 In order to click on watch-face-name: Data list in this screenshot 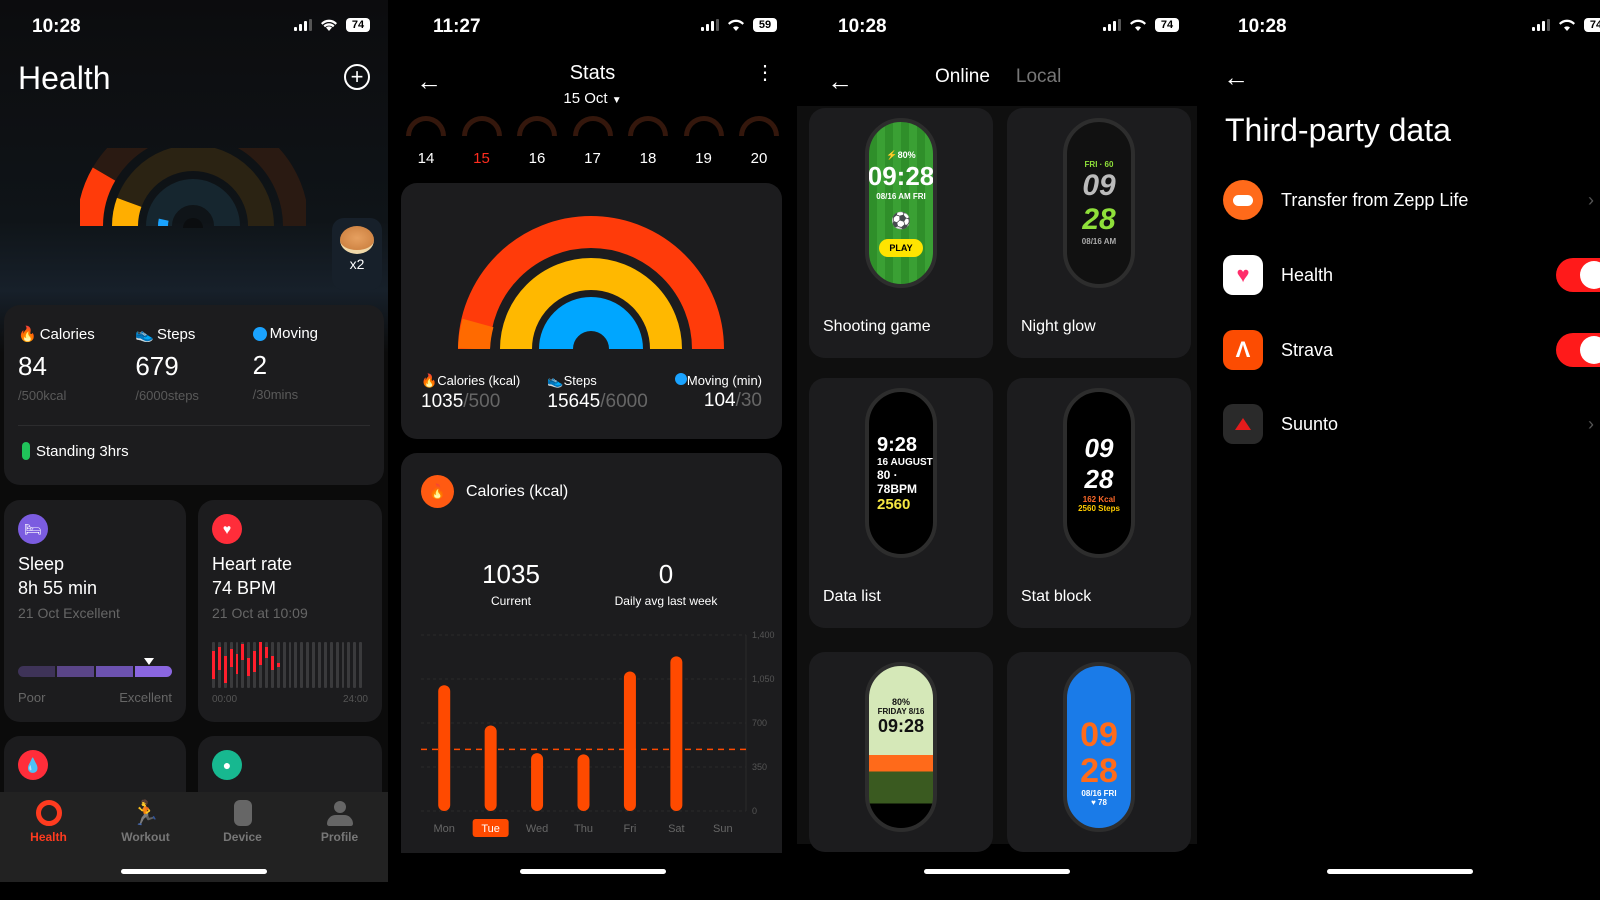, I will do `click(901, 597)`.